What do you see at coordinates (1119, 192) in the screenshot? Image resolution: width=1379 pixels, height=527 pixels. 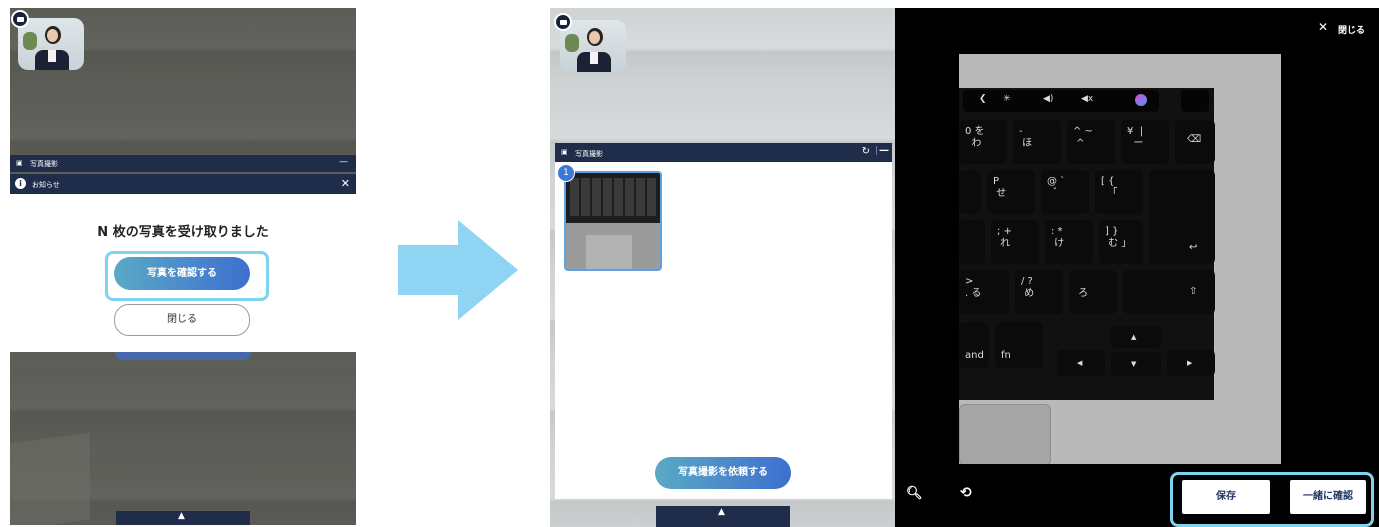 I see `key-bracket: [ { 「` at bounding box center [1119, 192].